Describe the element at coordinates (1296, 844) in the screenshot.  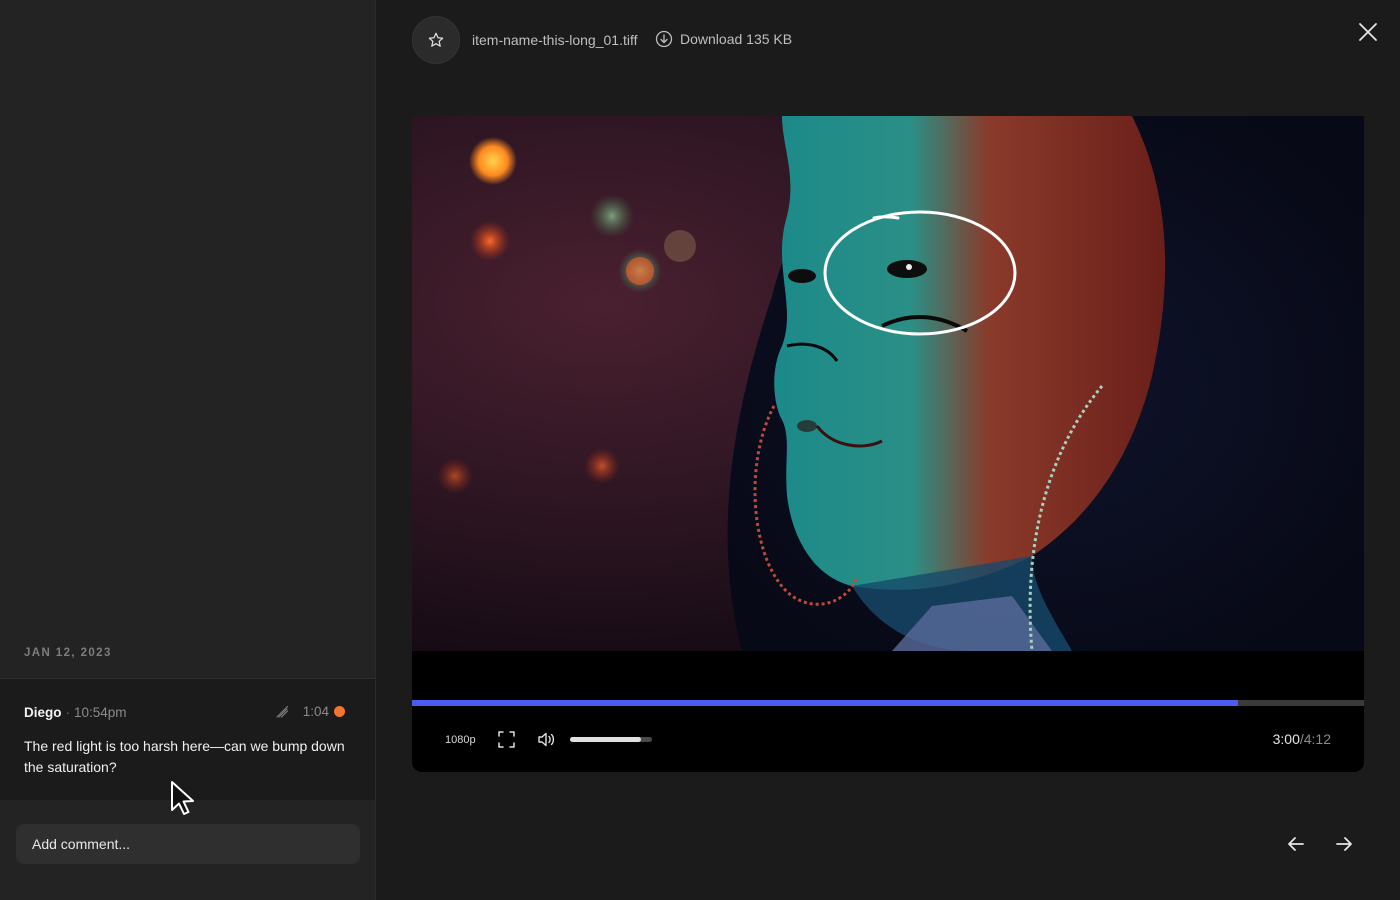
I see `arrow-left-icon` at that location.